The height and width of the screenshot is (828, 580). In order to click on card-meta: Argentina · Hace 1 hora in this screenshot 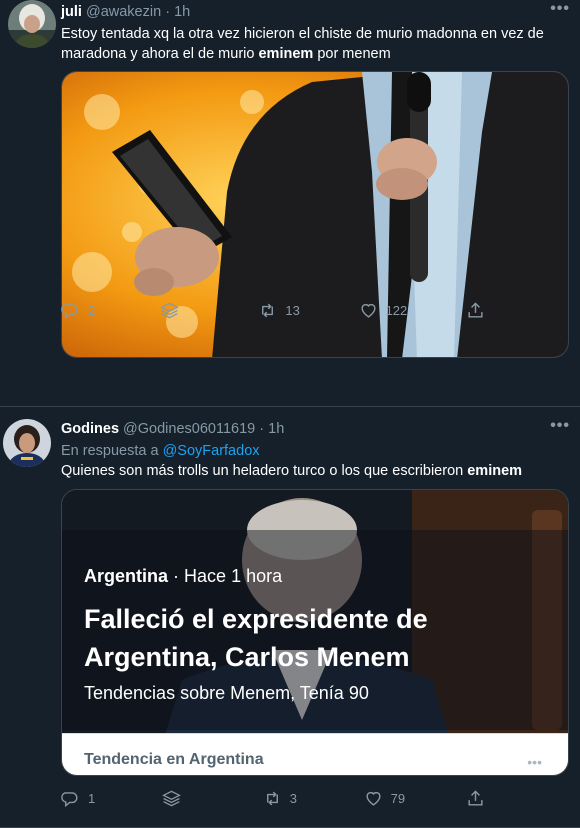, I will do `click(183, 576)`.